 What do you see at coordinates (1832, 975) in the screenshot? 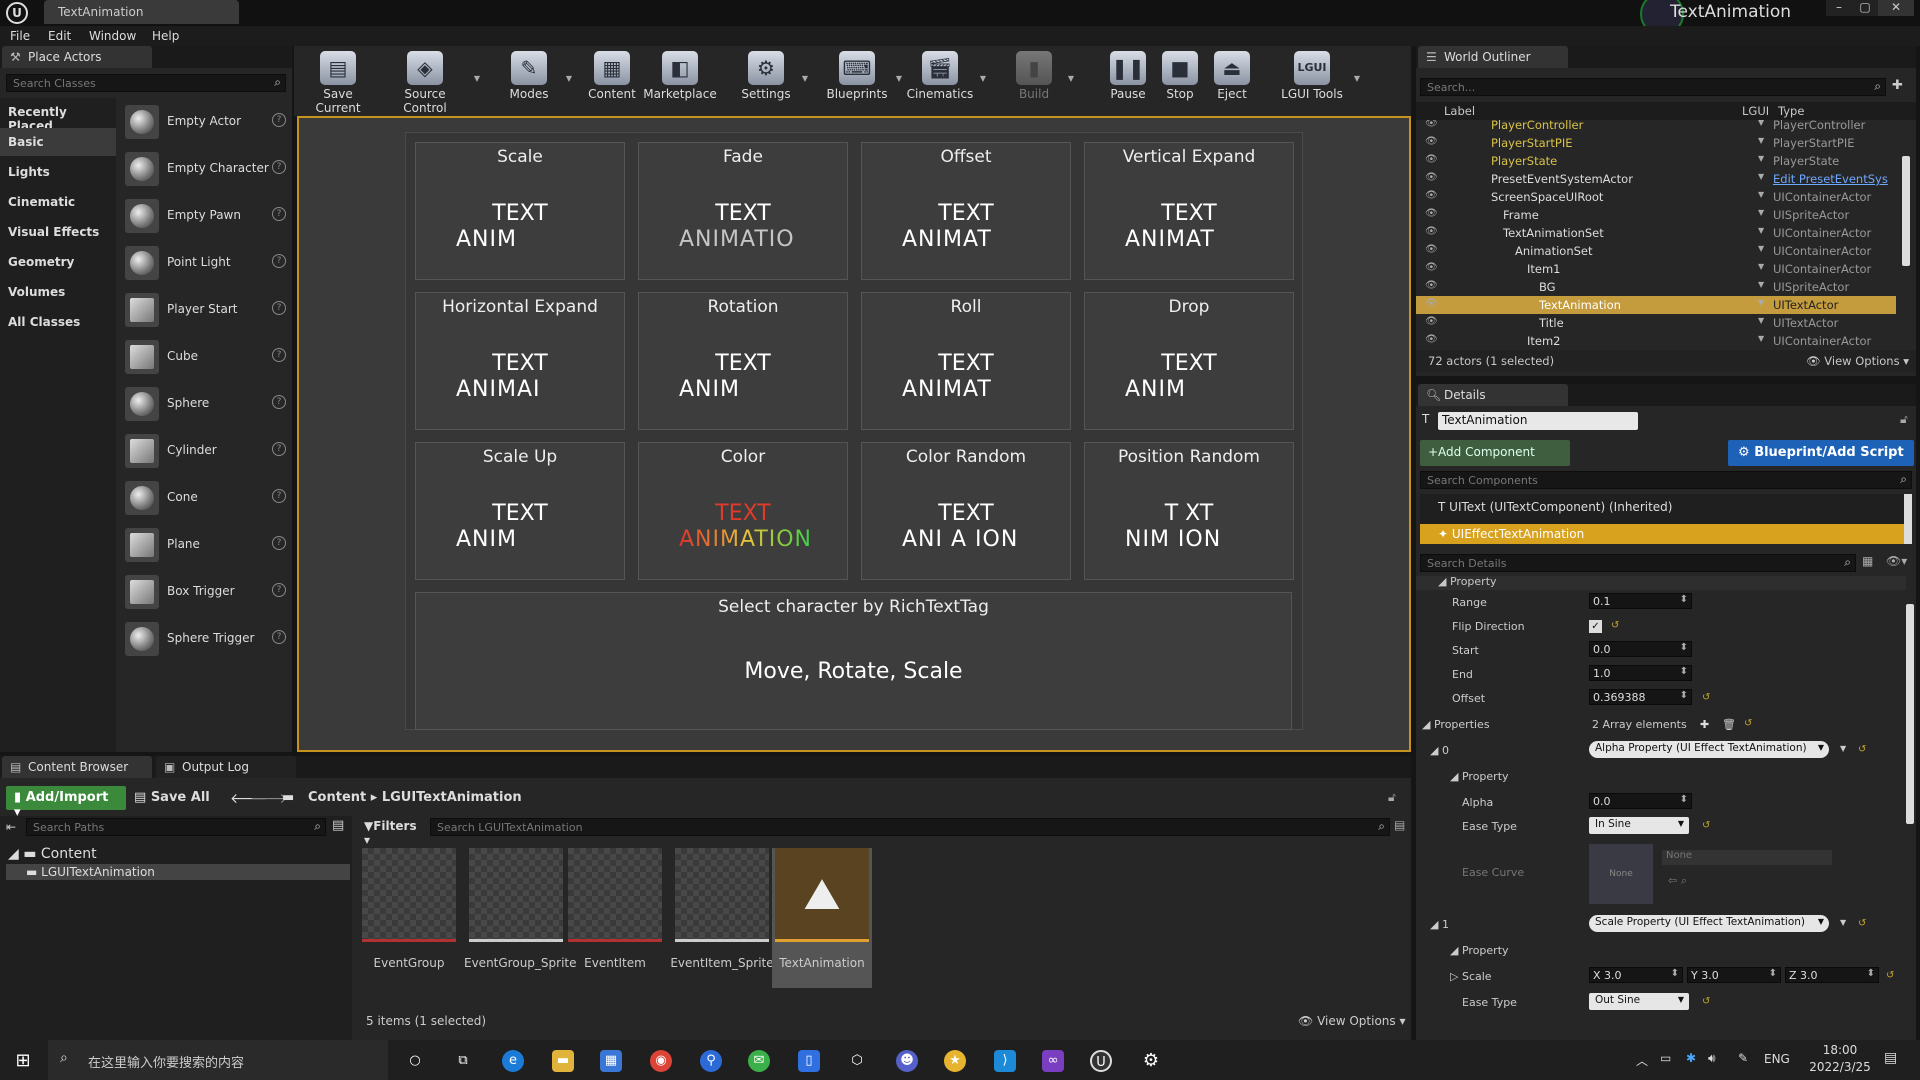
I see `scale-z-input: Z 3.0` at bounding box center [1832, 975].